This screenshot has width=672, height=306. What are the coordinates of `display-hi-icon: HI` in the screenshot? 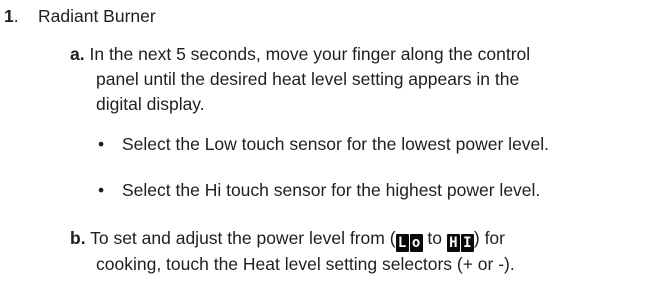 It's located at (460, 243).